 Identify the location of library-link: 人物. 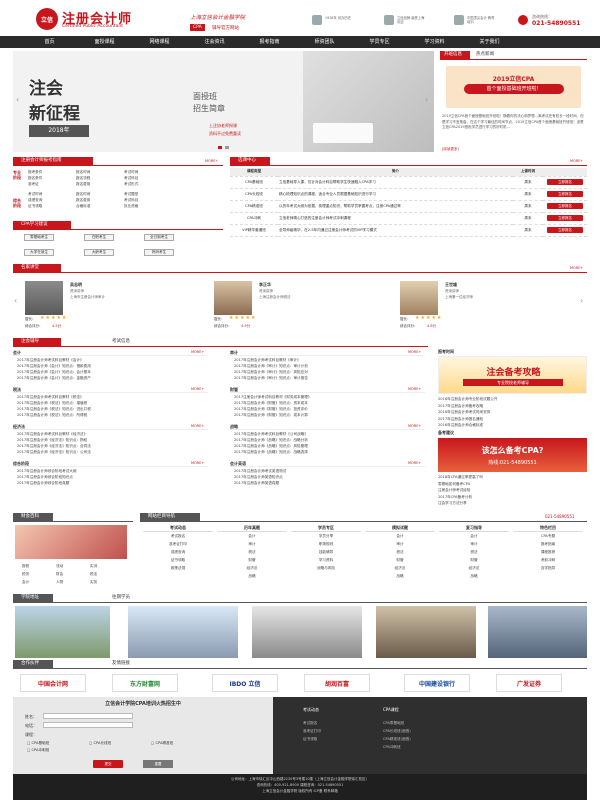
(73, 582).